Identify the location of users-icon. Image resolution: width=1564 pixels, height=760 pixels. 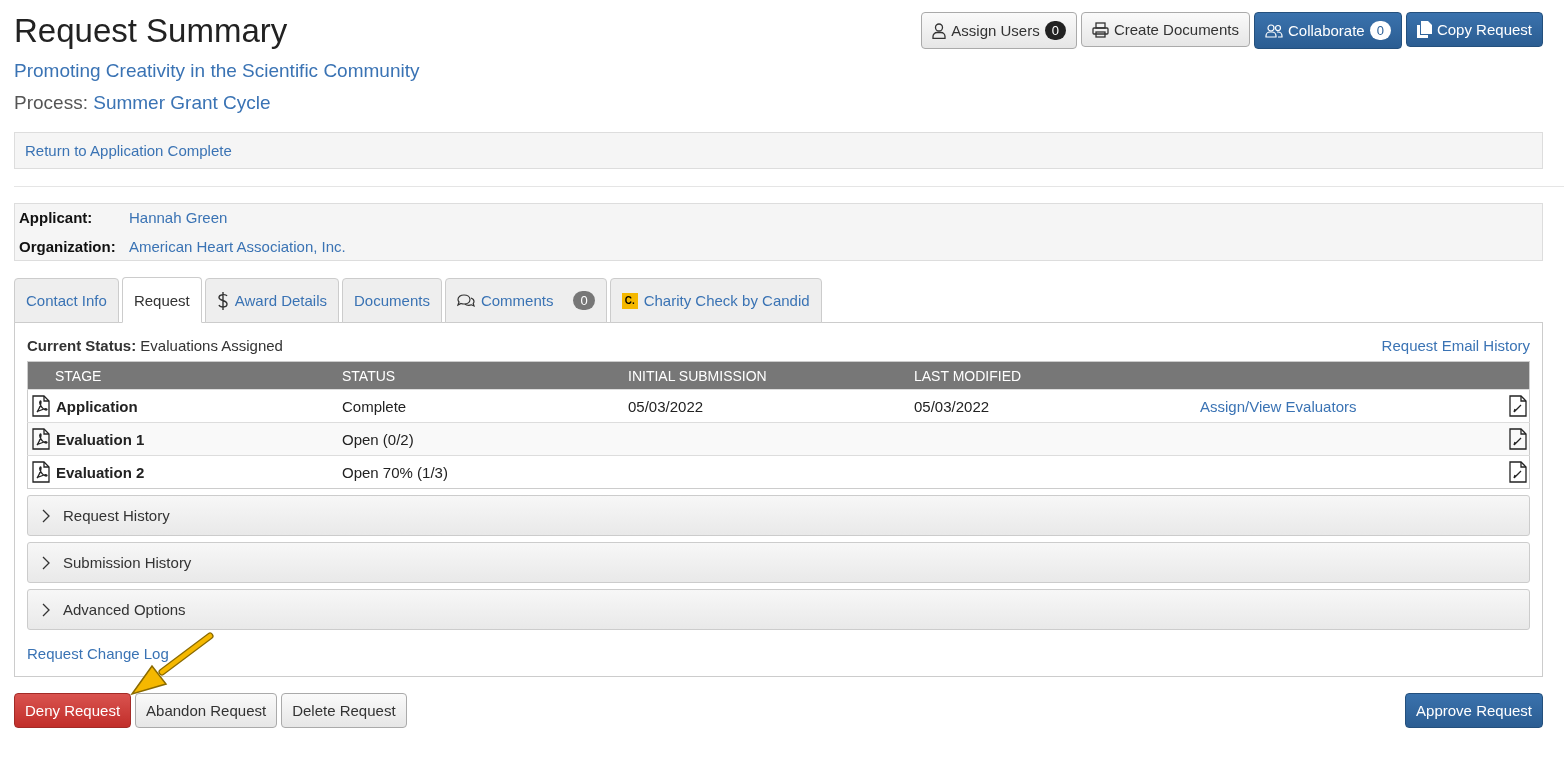
(1274, 30).